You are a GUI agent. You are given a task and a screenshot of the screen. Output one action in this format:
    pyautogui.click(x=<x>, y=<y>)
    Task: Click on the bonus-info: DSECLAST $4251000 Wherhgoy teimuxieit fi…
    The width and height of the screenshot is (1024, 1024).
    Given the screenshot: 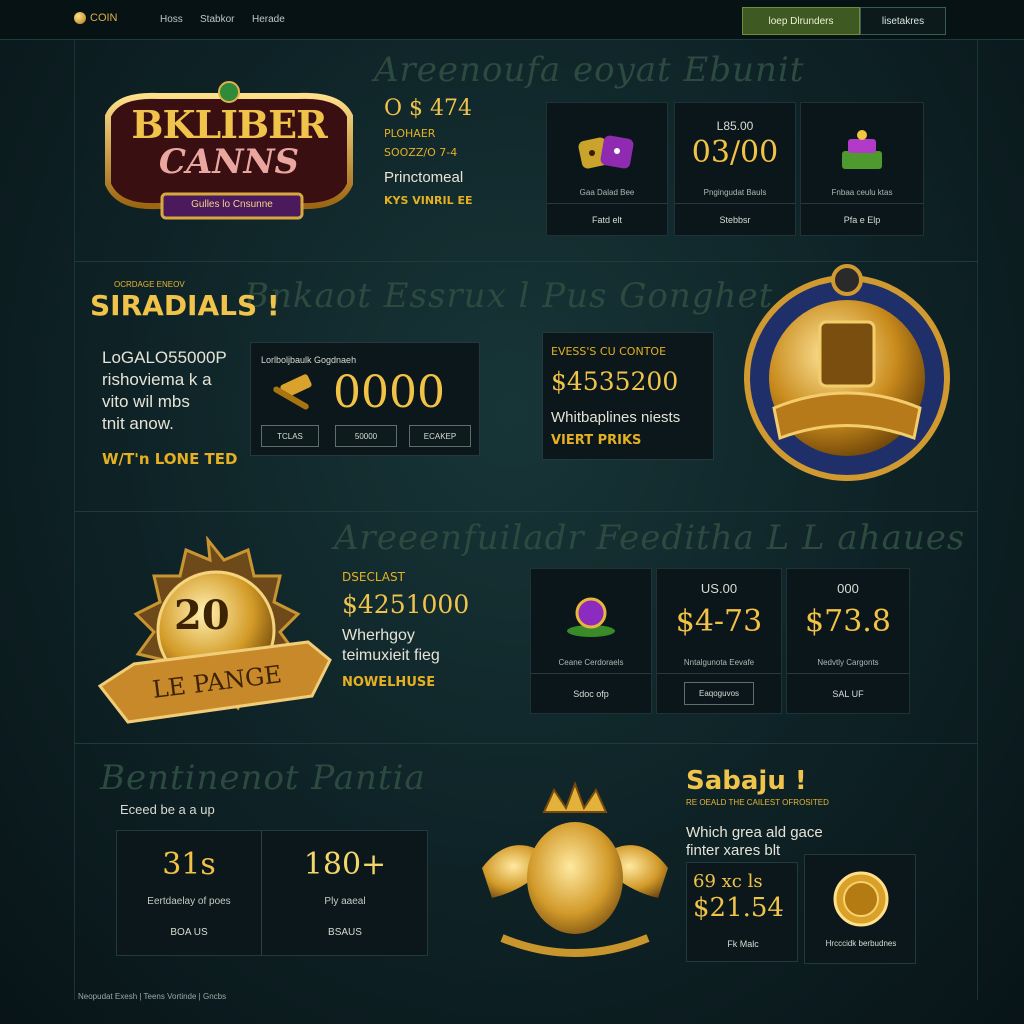 What is the action you would take?
    pyautogui.click(x=422, y=630)
    